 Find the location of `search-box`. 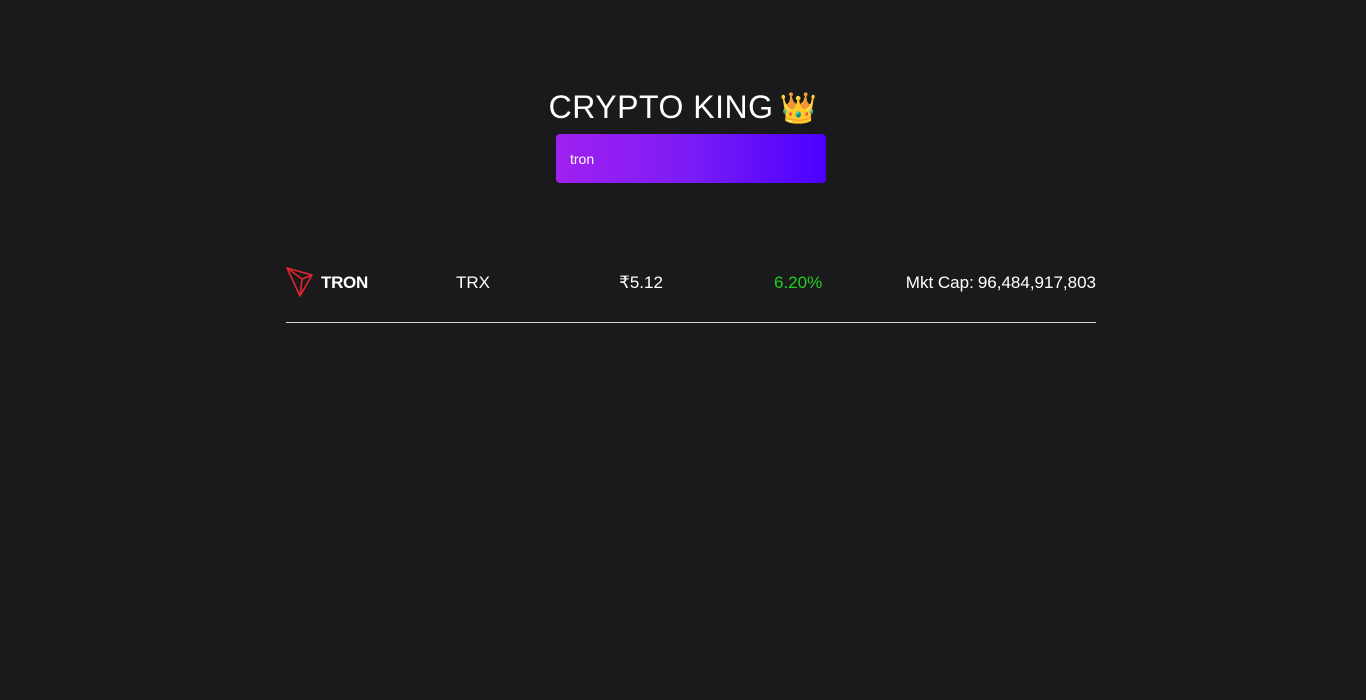

search-box is located at coordinates (691, 158).